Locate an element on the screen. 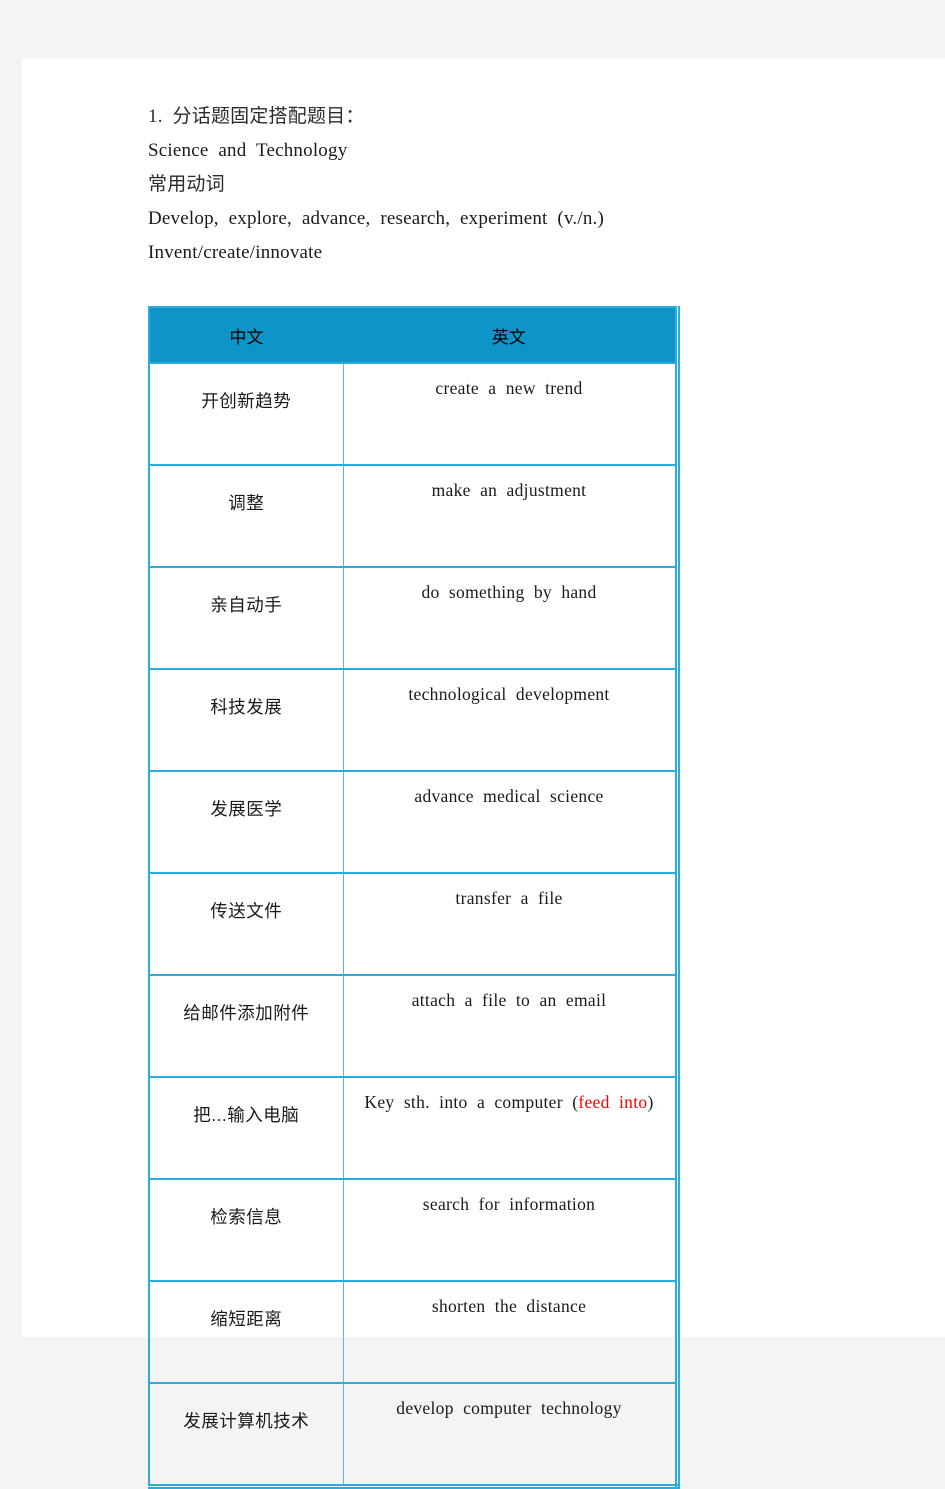 The height and width of the screenshot is (1489, 945). cell-chinese: 发展计算机技术 is located at coordinates (246, 1434).